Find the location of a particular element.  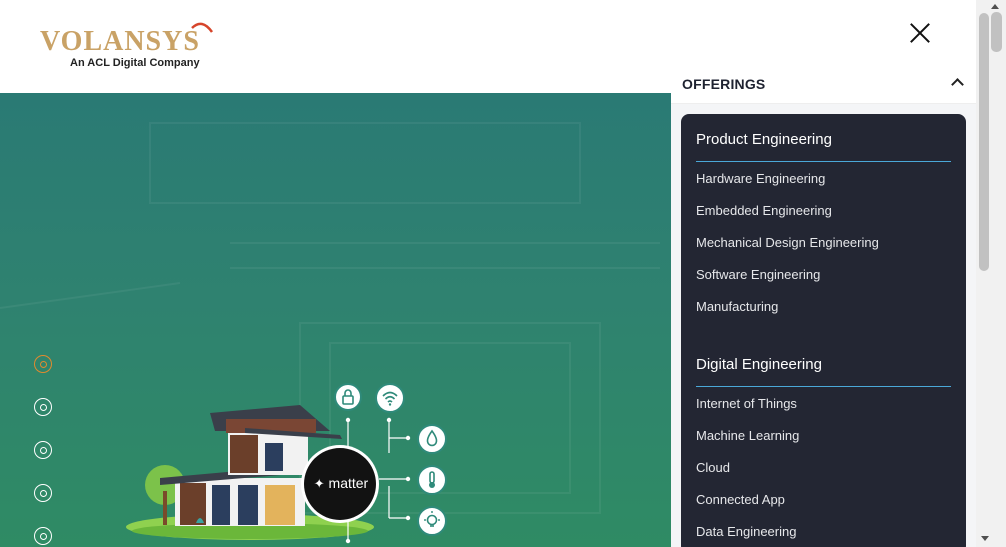

section-title: Digital Engineering is located at coordinates (823, 371).